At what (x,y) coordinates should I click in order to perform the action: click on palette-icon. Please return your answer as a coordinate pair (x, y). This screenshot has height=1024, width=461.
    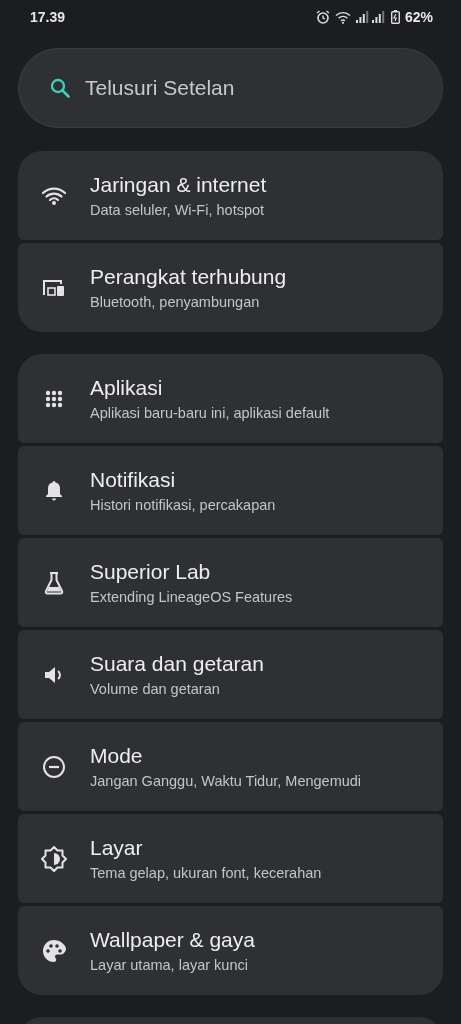
    Looking at the image, I should click on (54, 950).